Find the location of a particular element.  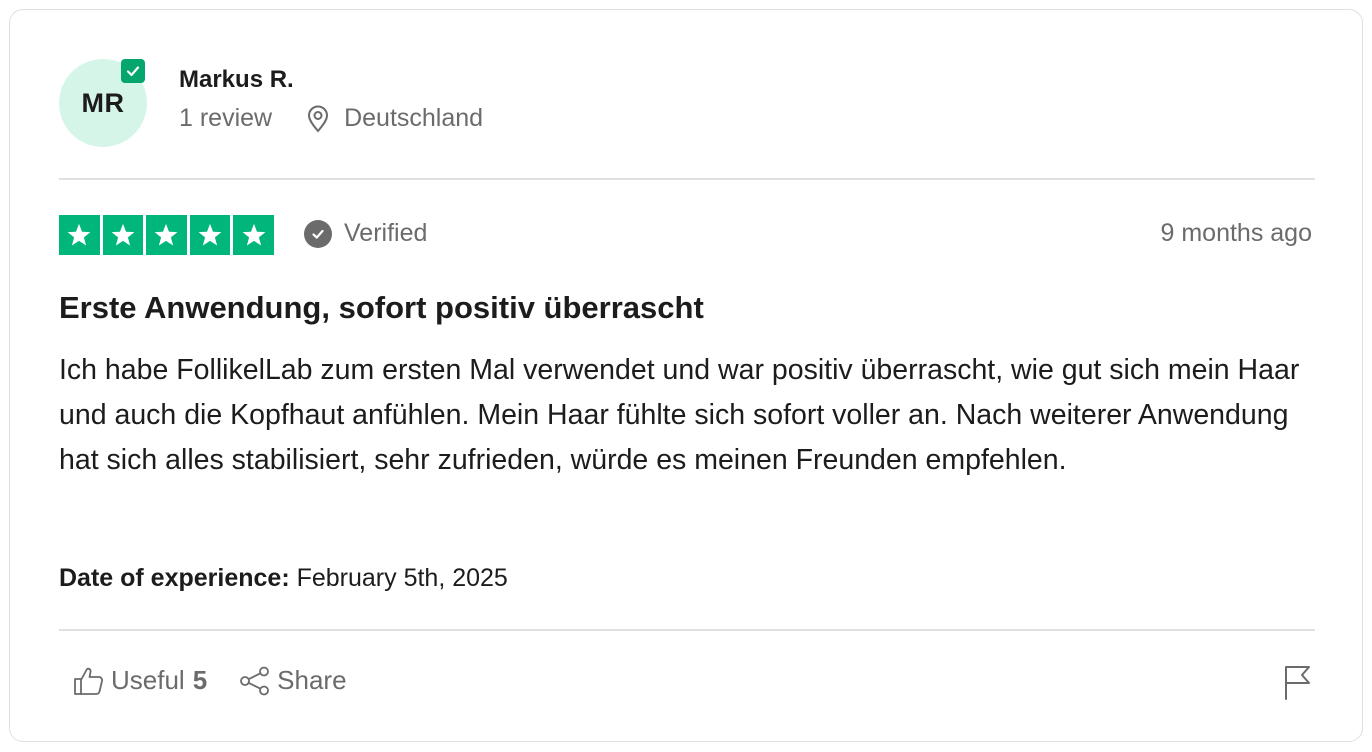

useful-button: Useful 5 is located at coordinates (140, 680).